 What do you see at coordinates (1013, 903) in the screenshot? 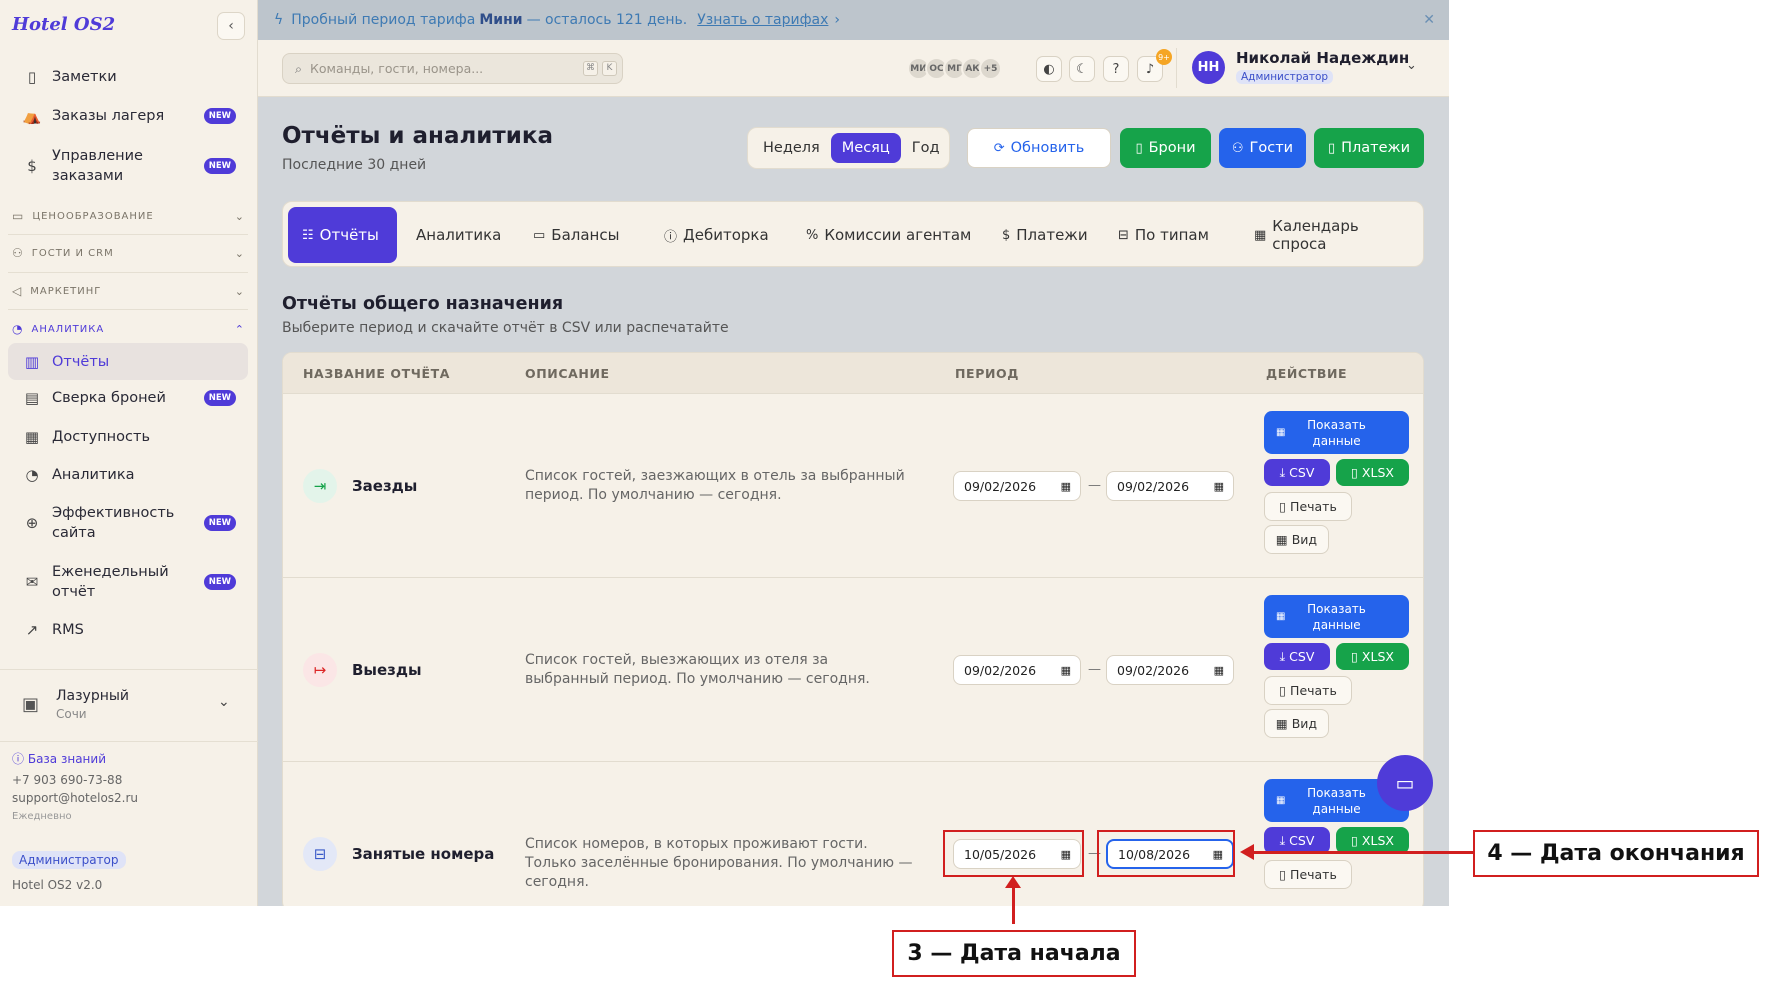
I see `annotation-start-arrow` at bounding box center [1013, 903].